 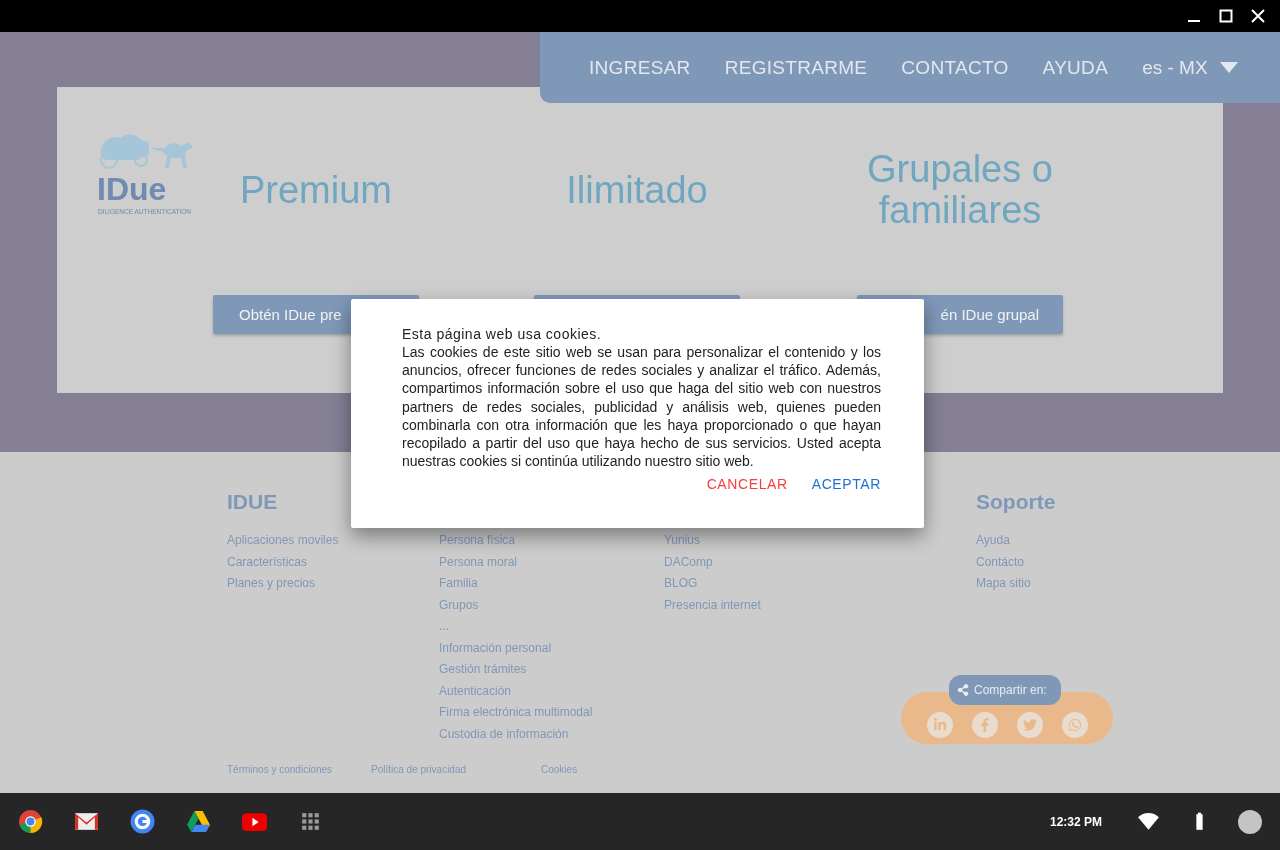 What do you see at coordinates (1228, 67) in the screenshot?
I see `caret-icon` at bounding box center [1228, 67].